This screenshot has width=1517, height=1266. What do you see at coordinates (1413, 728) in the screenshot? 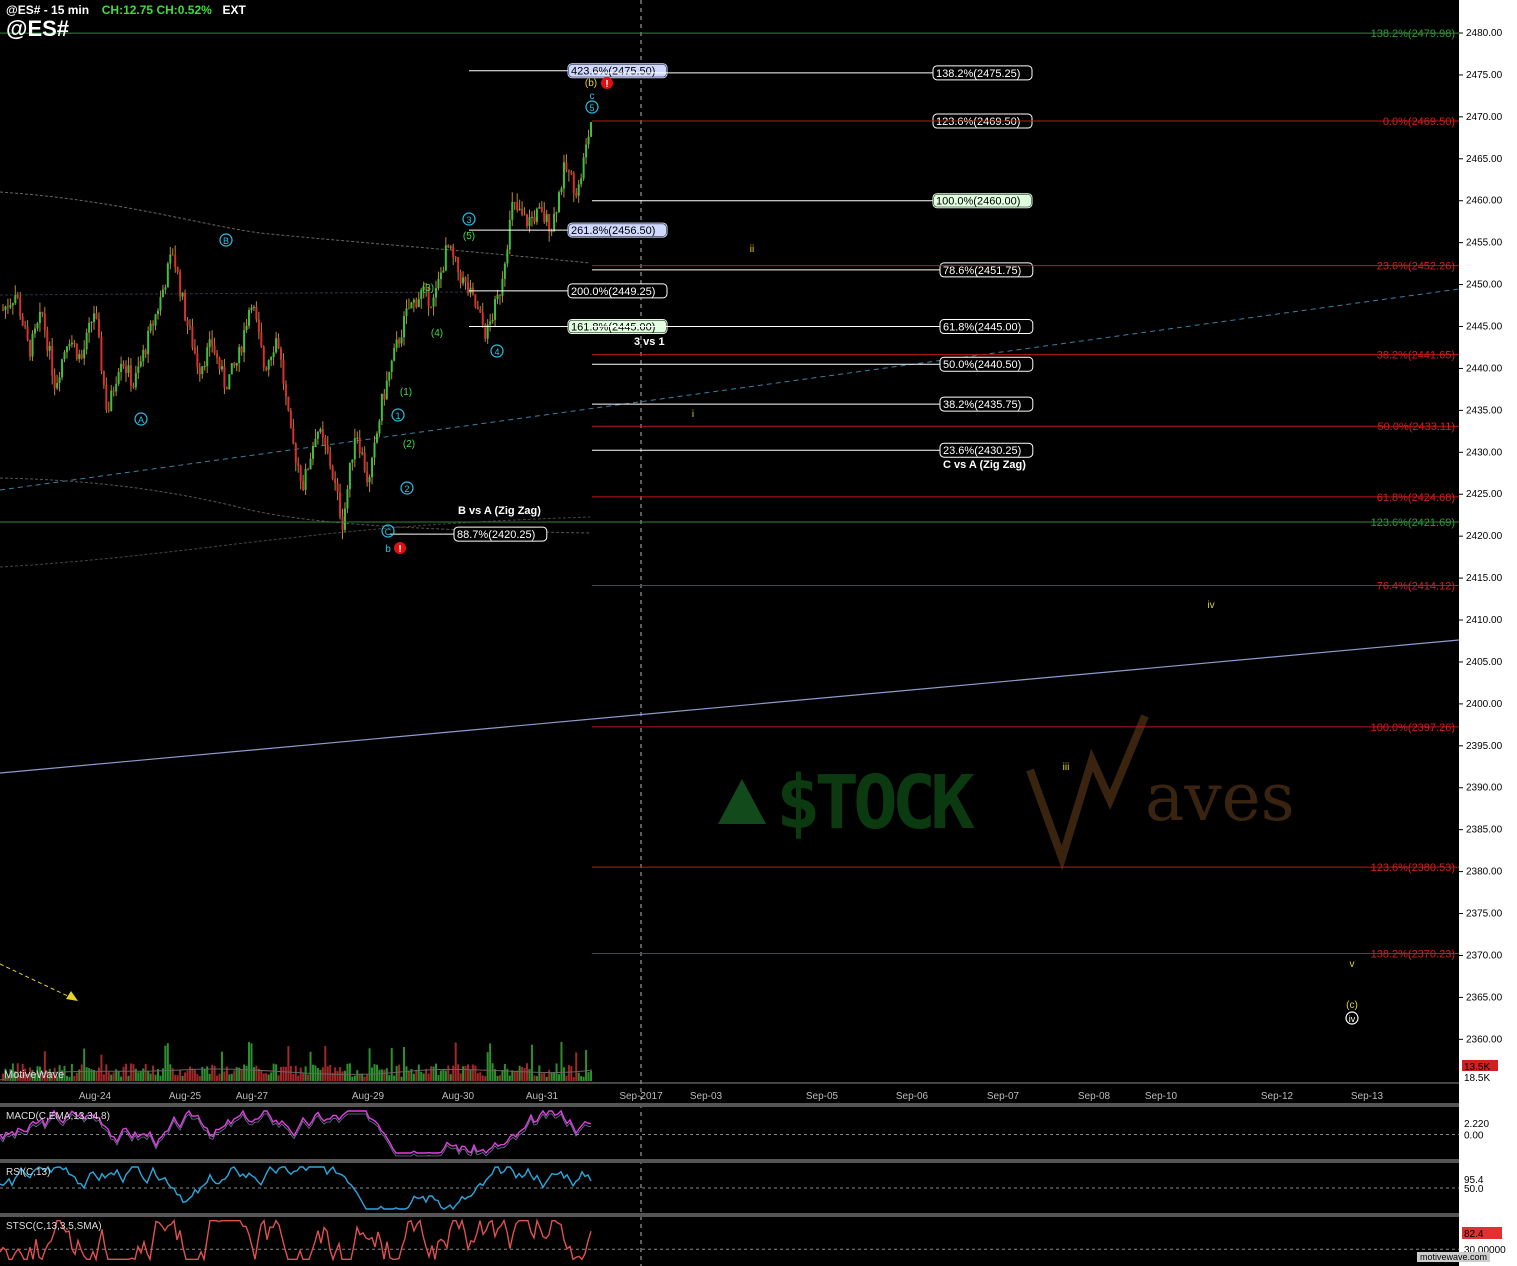
I see `fib-label-red: 100.0%(2397.26)` at bounding box center [1413, 728].